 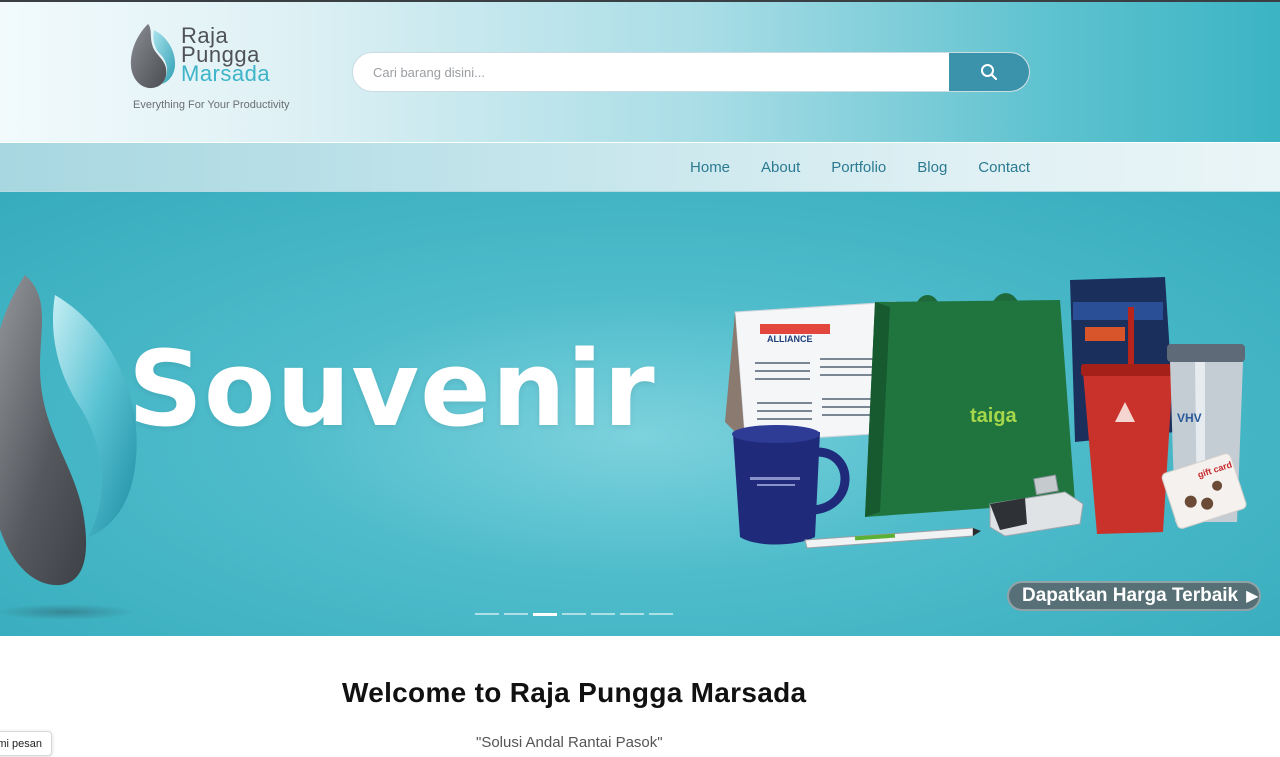 I want to click on logo-tagline: Everything For Your Productivity, so click(x=211, y=105).